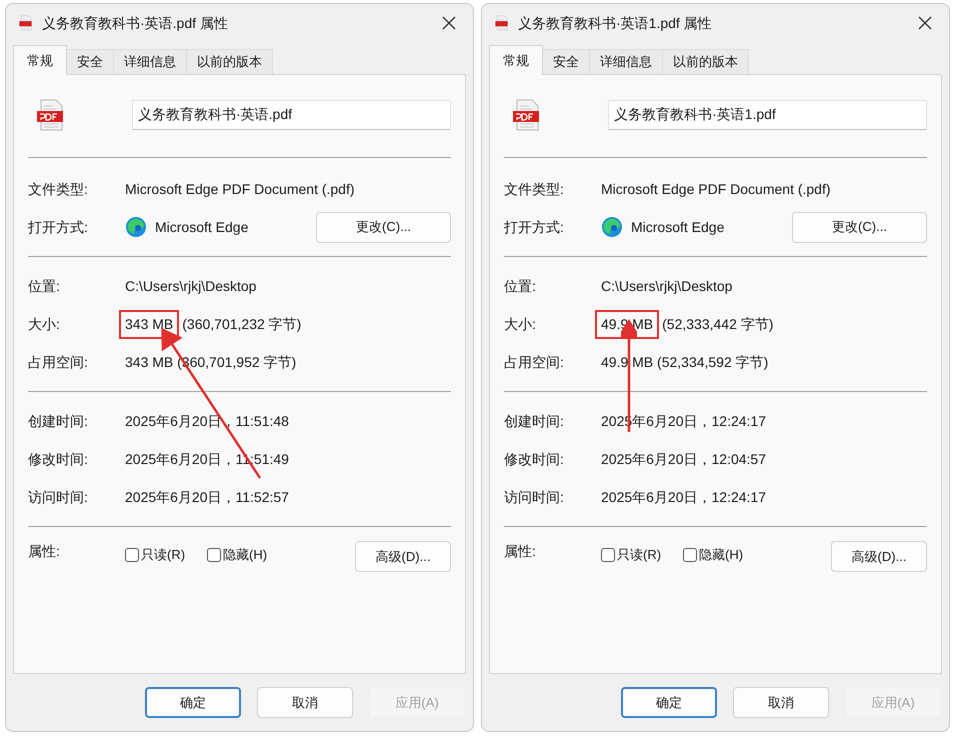 This screenshot has width=958, height=737. Describe the element at coordinates (683, 459) in the screenshot. I see `timestamp-value: 2025年6月20日，12:04:57` at that location.